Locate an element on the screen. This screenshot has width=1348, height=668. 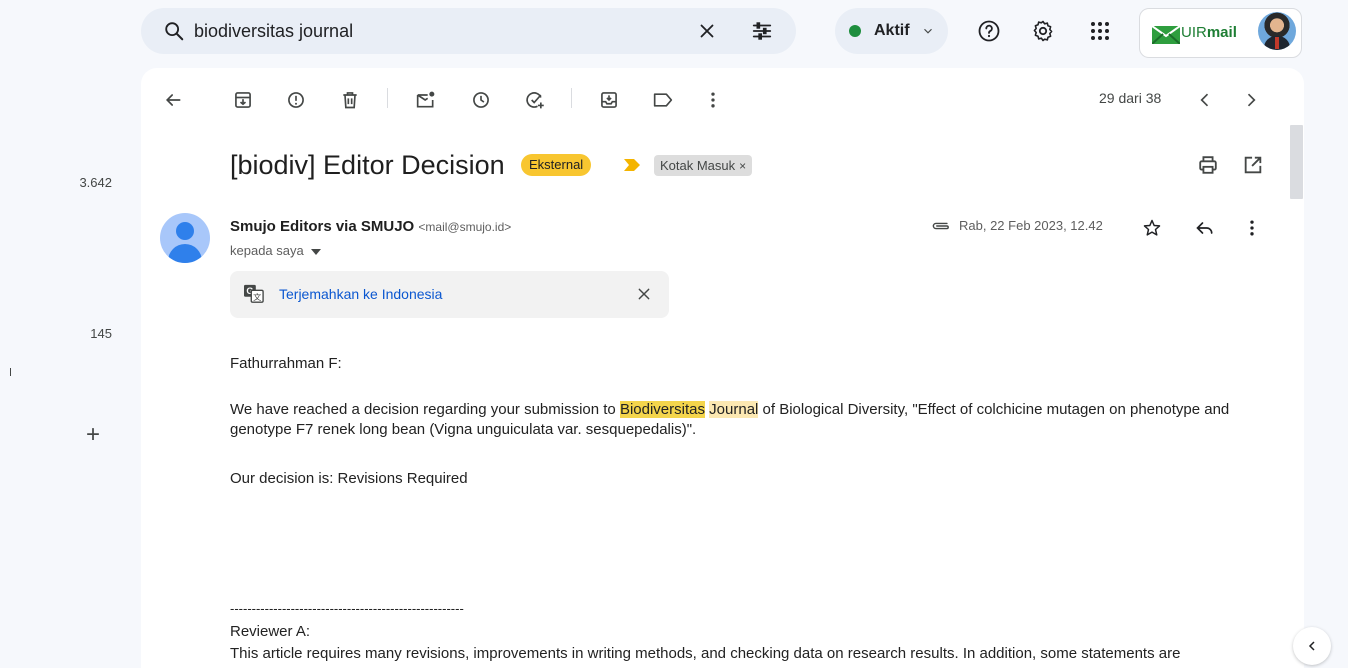
status-dot-icon is located at coordinates (855, 31).